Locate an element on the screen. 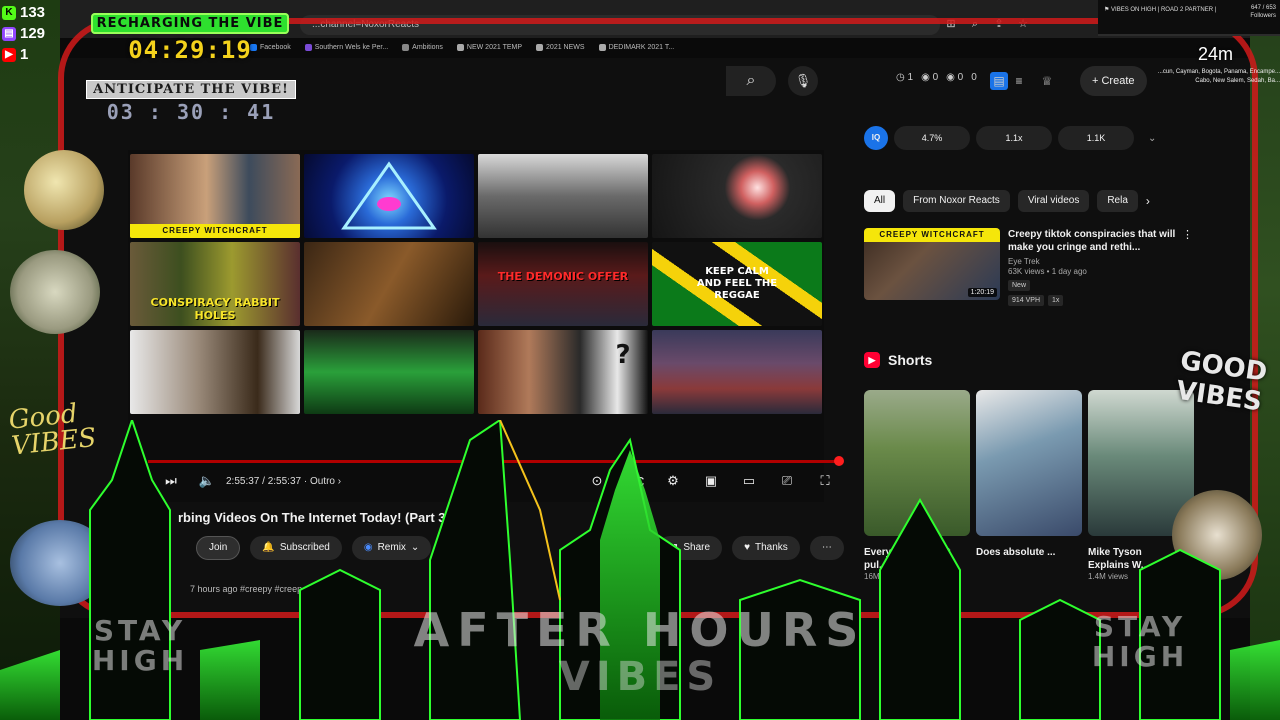  rec-channel: Eye Trek is located at coordinates (1098, 261).